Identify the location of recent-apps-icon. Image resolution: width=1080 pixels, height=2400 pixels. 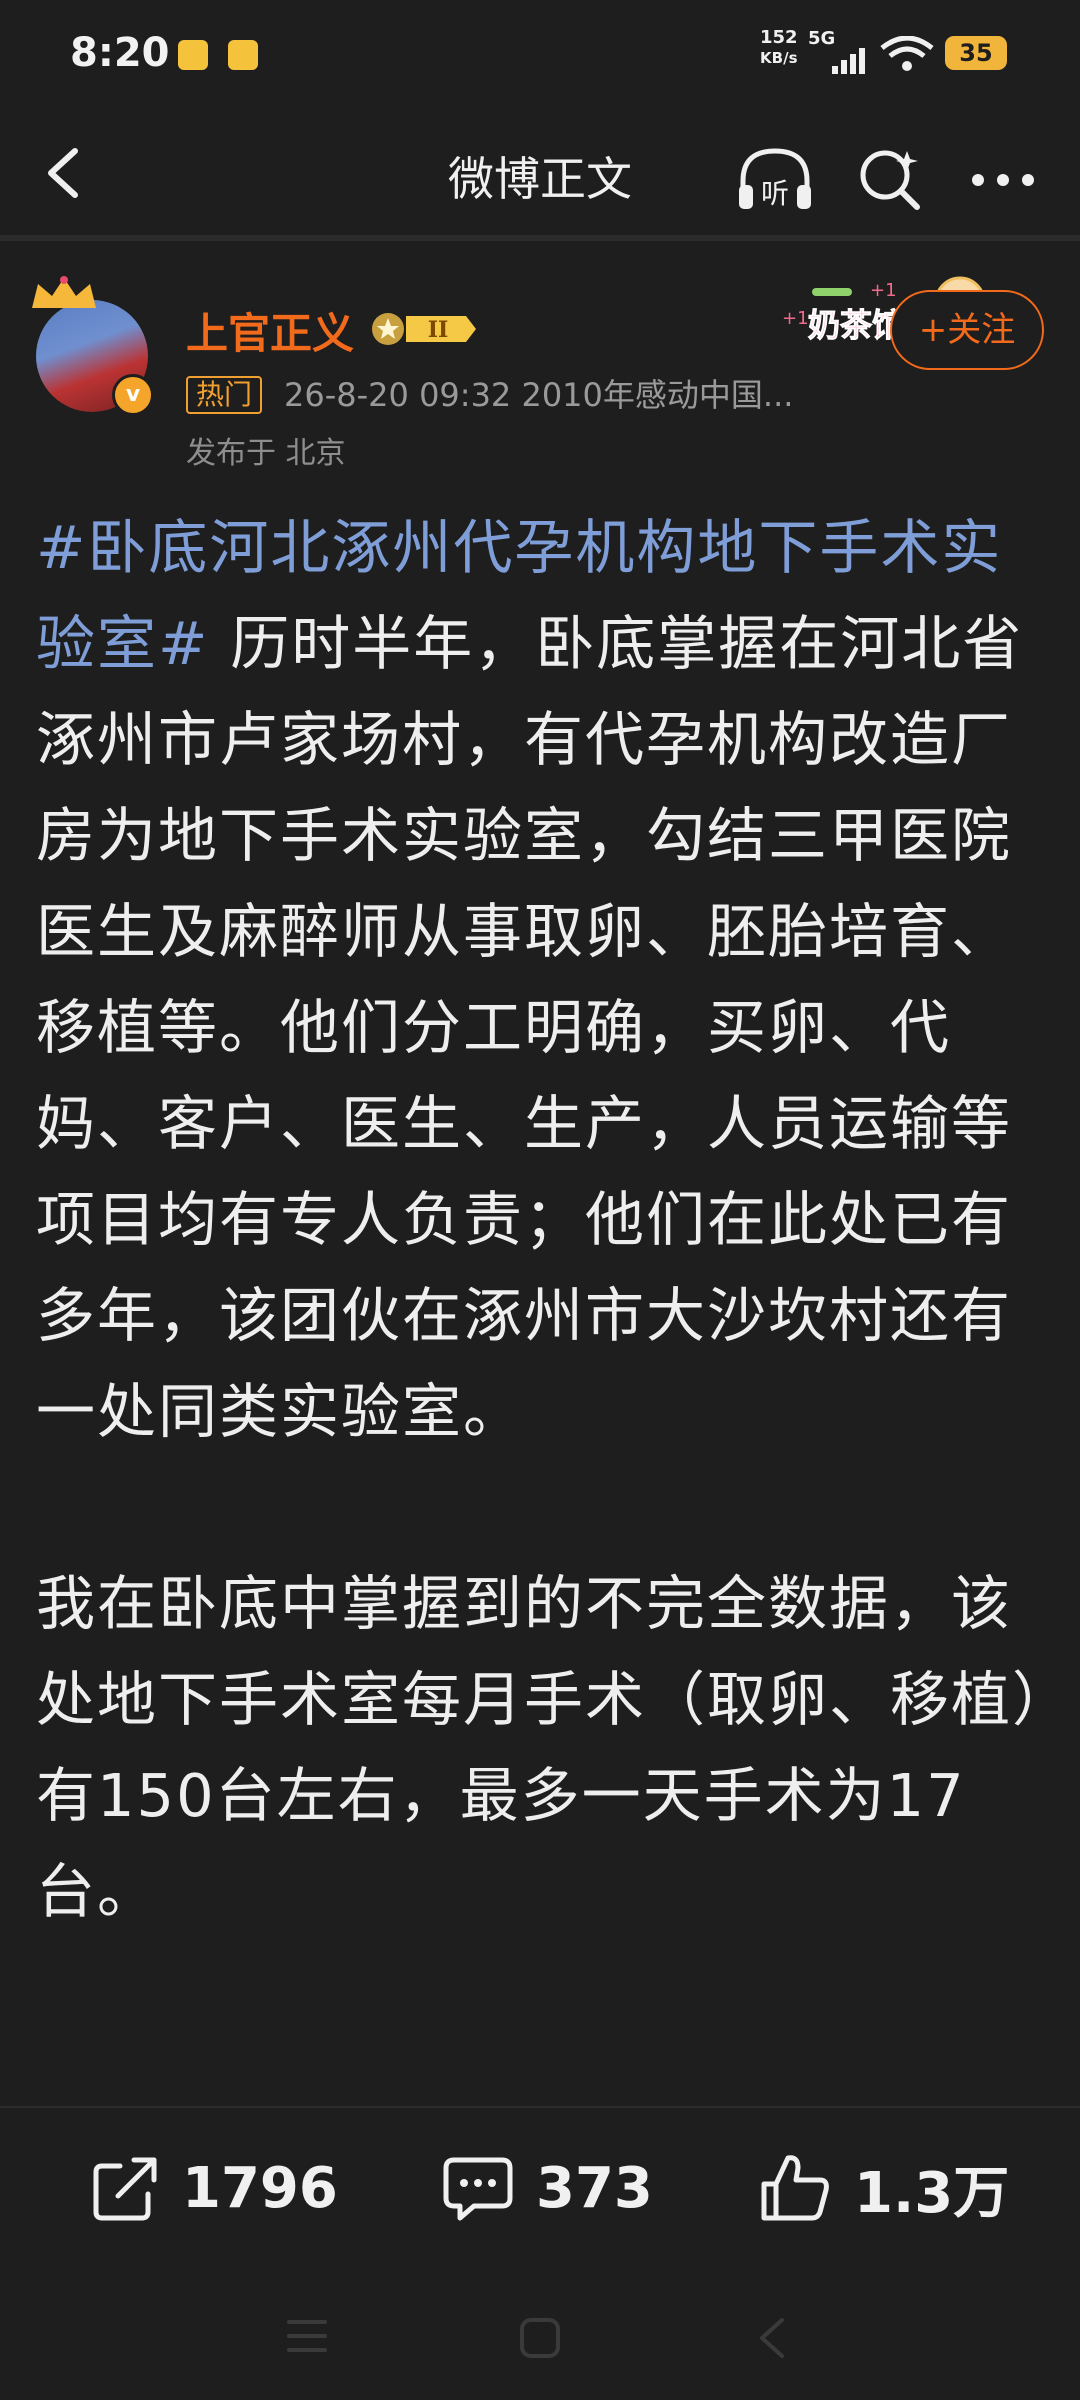
(307, 2336).